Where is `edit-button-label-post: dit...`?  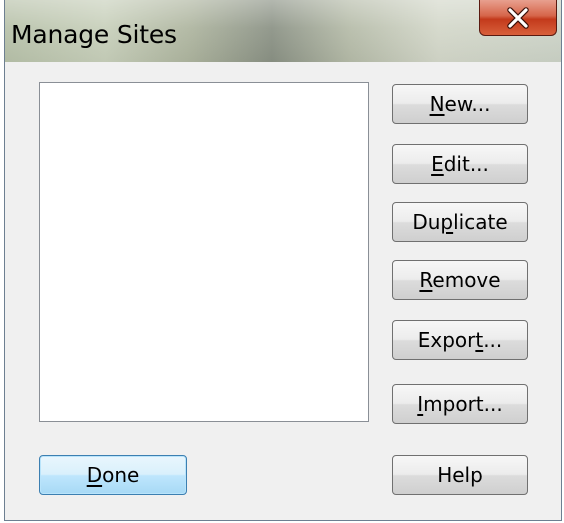 edit-button-label-post: dit... is located at coordinates (466, 164).